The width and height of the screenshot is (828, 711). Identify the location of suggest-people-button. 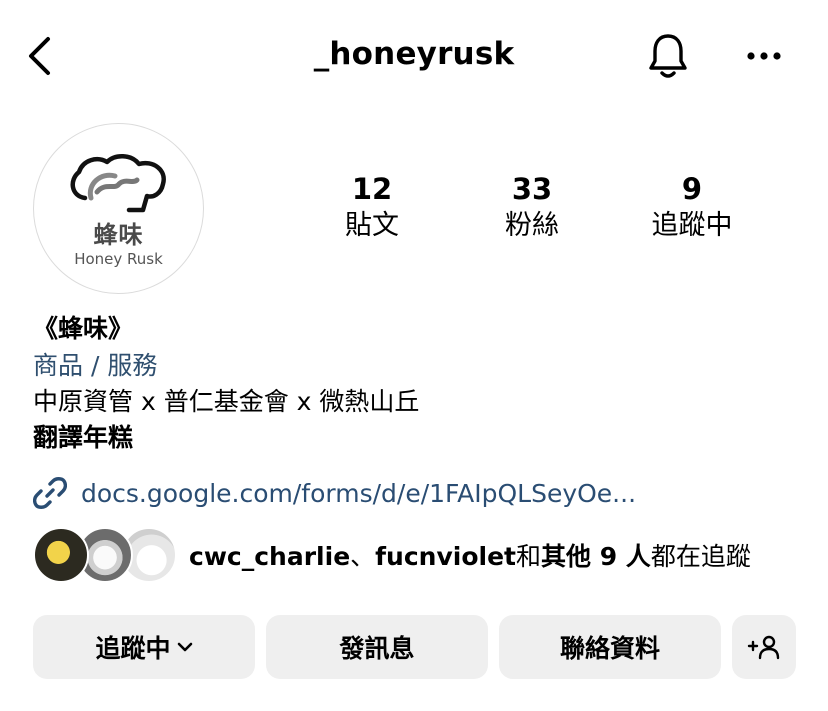
(764, 647).